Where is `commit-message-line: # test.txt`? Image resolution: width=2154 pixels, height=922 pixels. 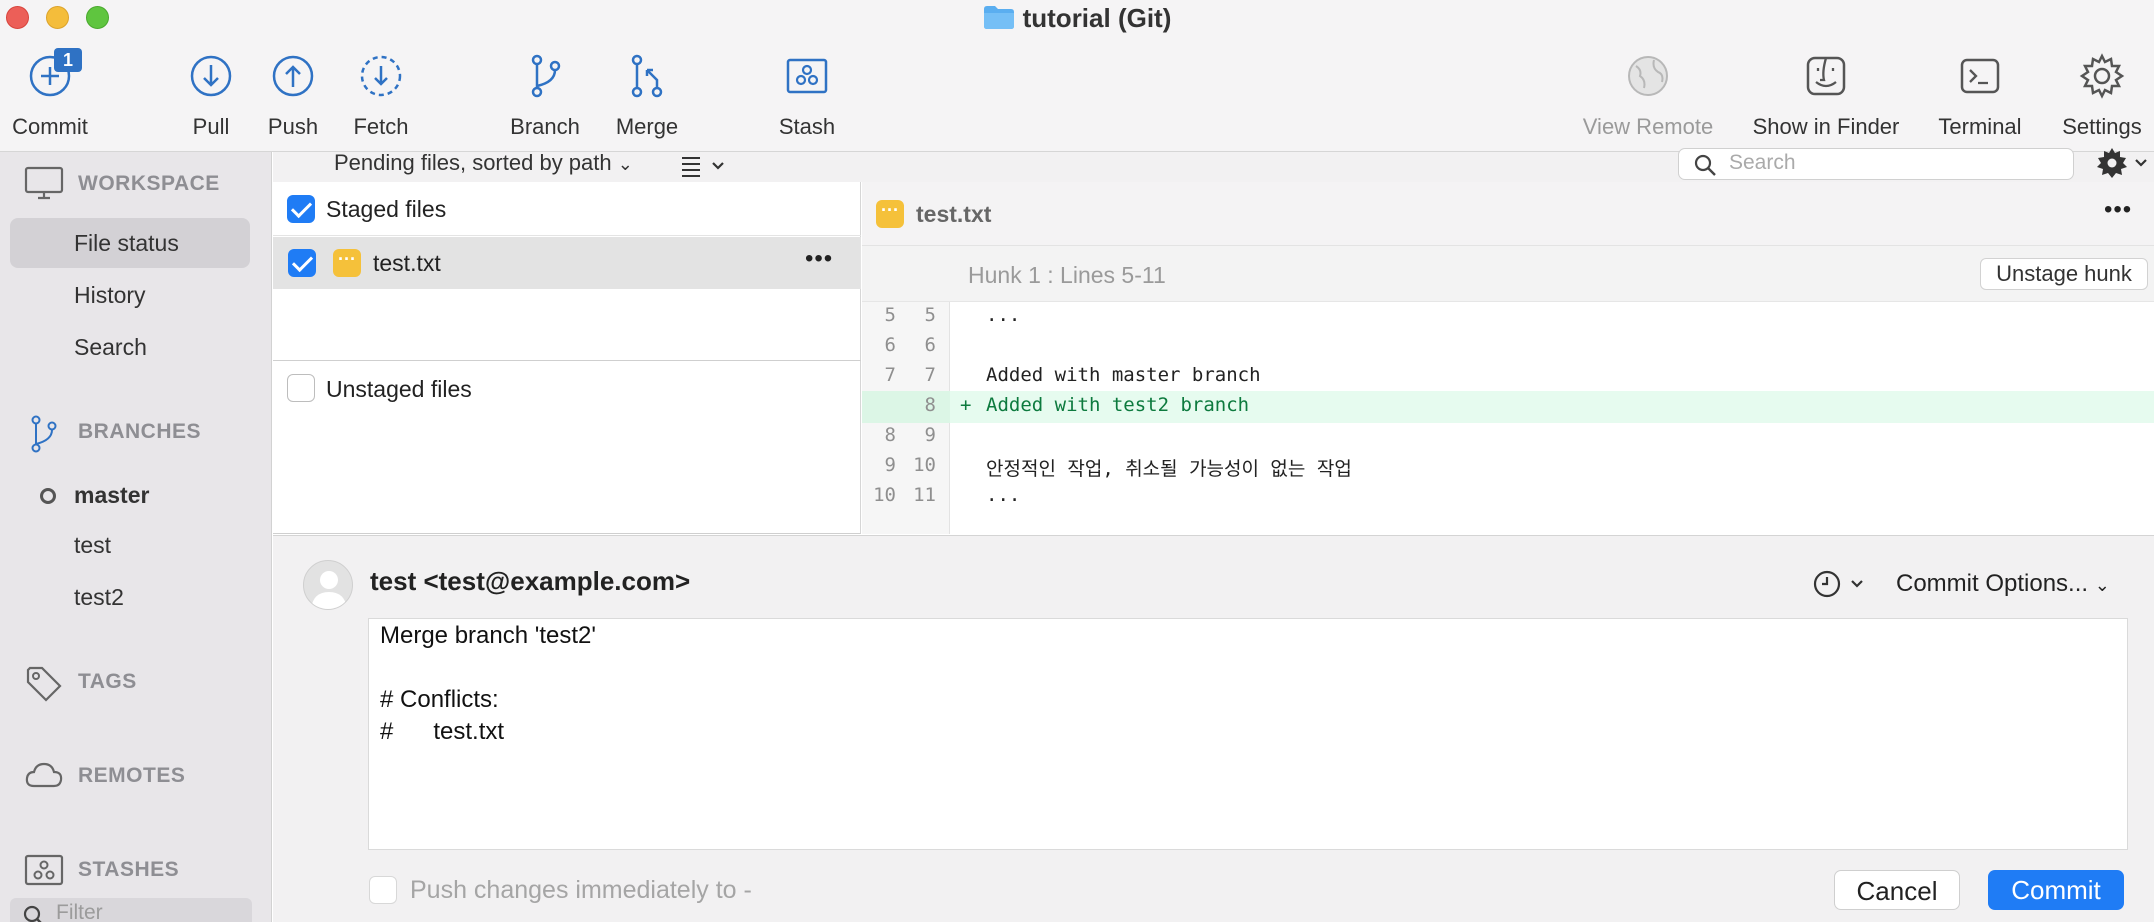
commit-message-line: # test.txt is located at coordinates (442, 731).